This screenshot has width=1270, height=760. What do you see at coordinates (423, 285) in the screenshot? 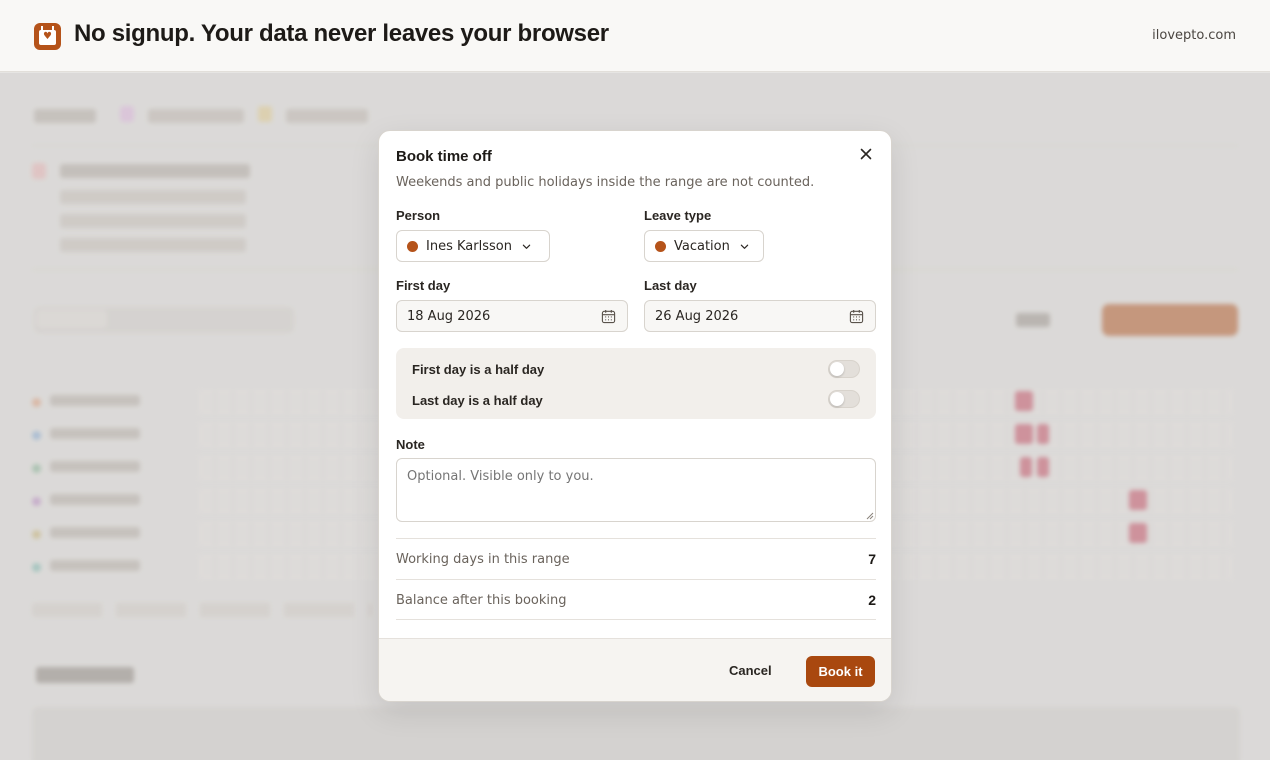
I see `first-day-label: First day` at bounding box center [423, 285].